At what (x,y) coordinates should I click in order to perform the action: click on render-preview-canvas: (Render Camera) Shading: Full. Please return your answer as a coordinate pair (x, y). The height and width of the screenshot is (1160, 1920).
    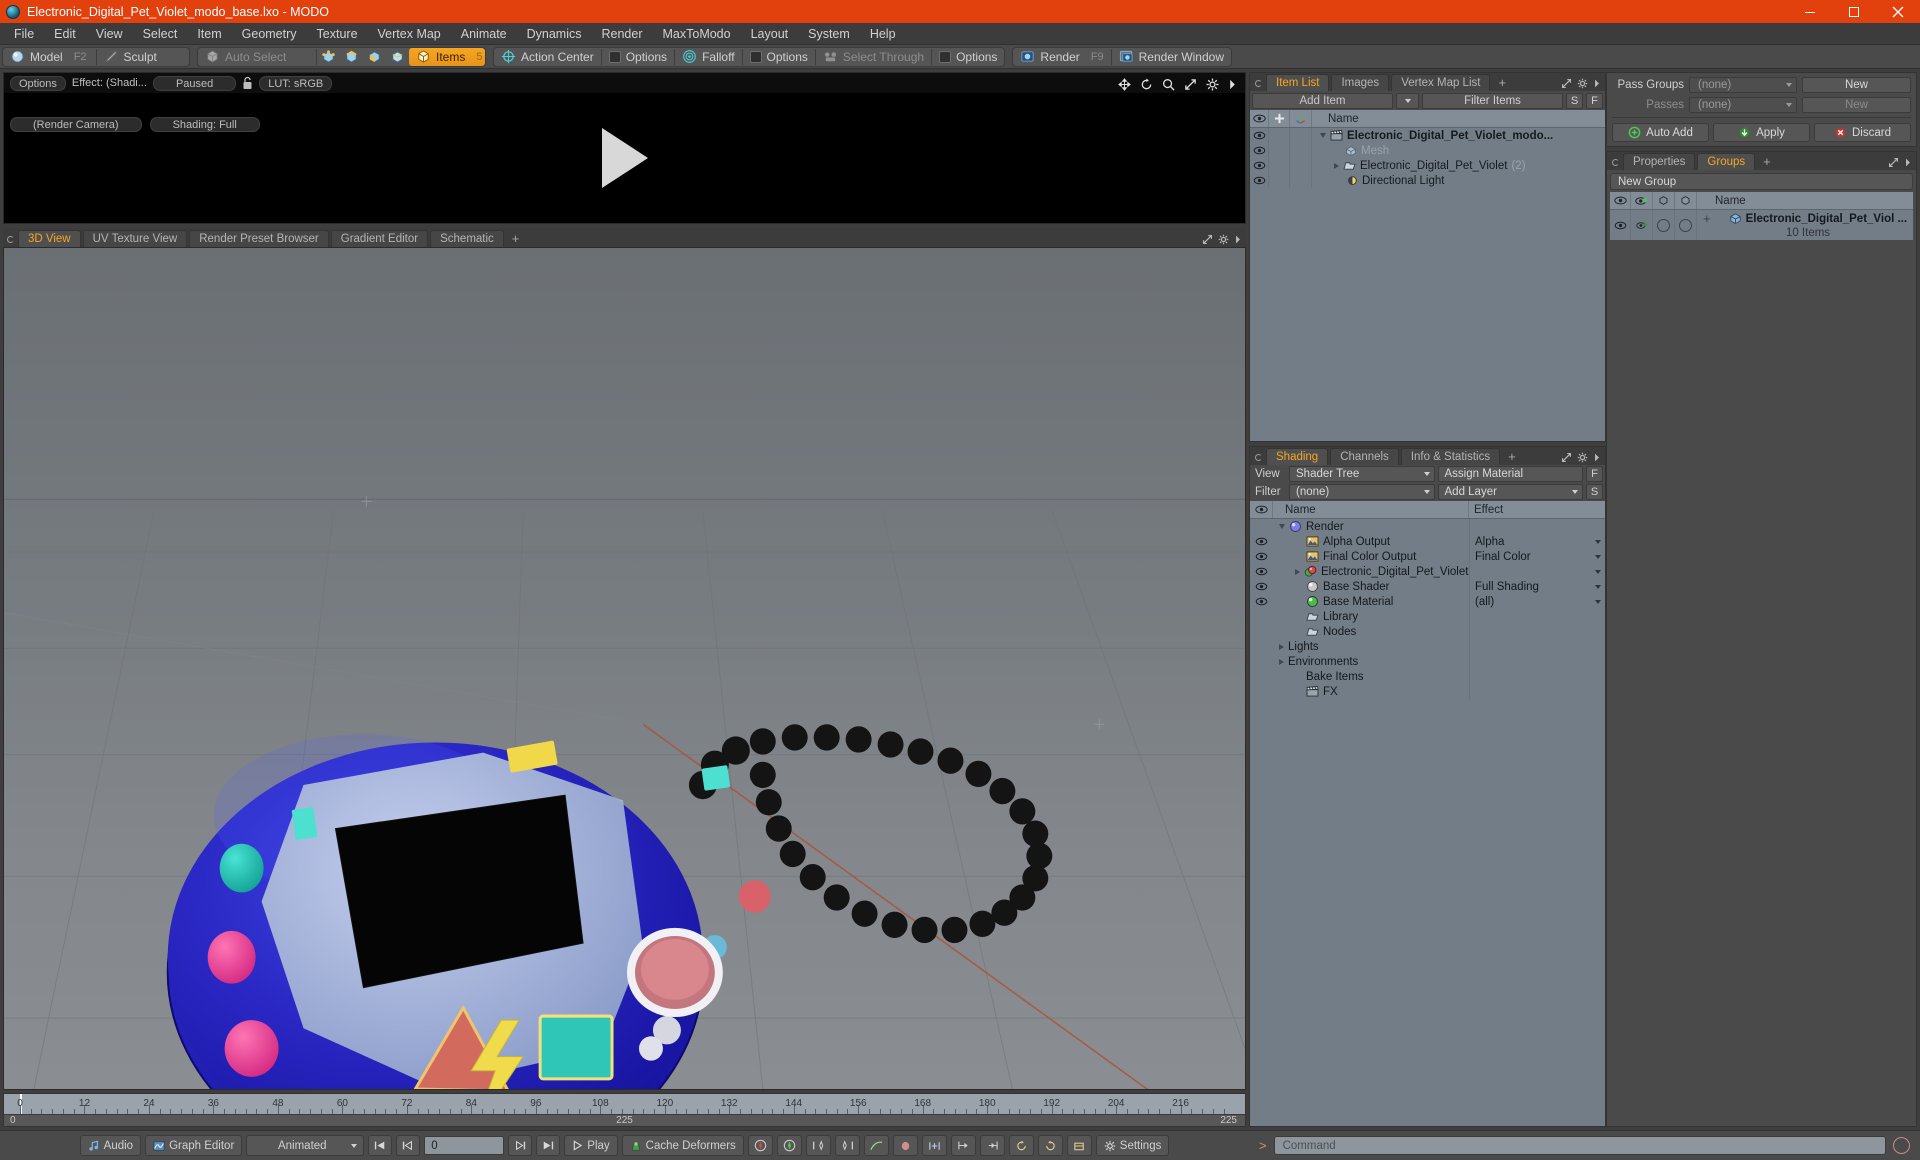
    Looking at the image, I should click on (624, 158).